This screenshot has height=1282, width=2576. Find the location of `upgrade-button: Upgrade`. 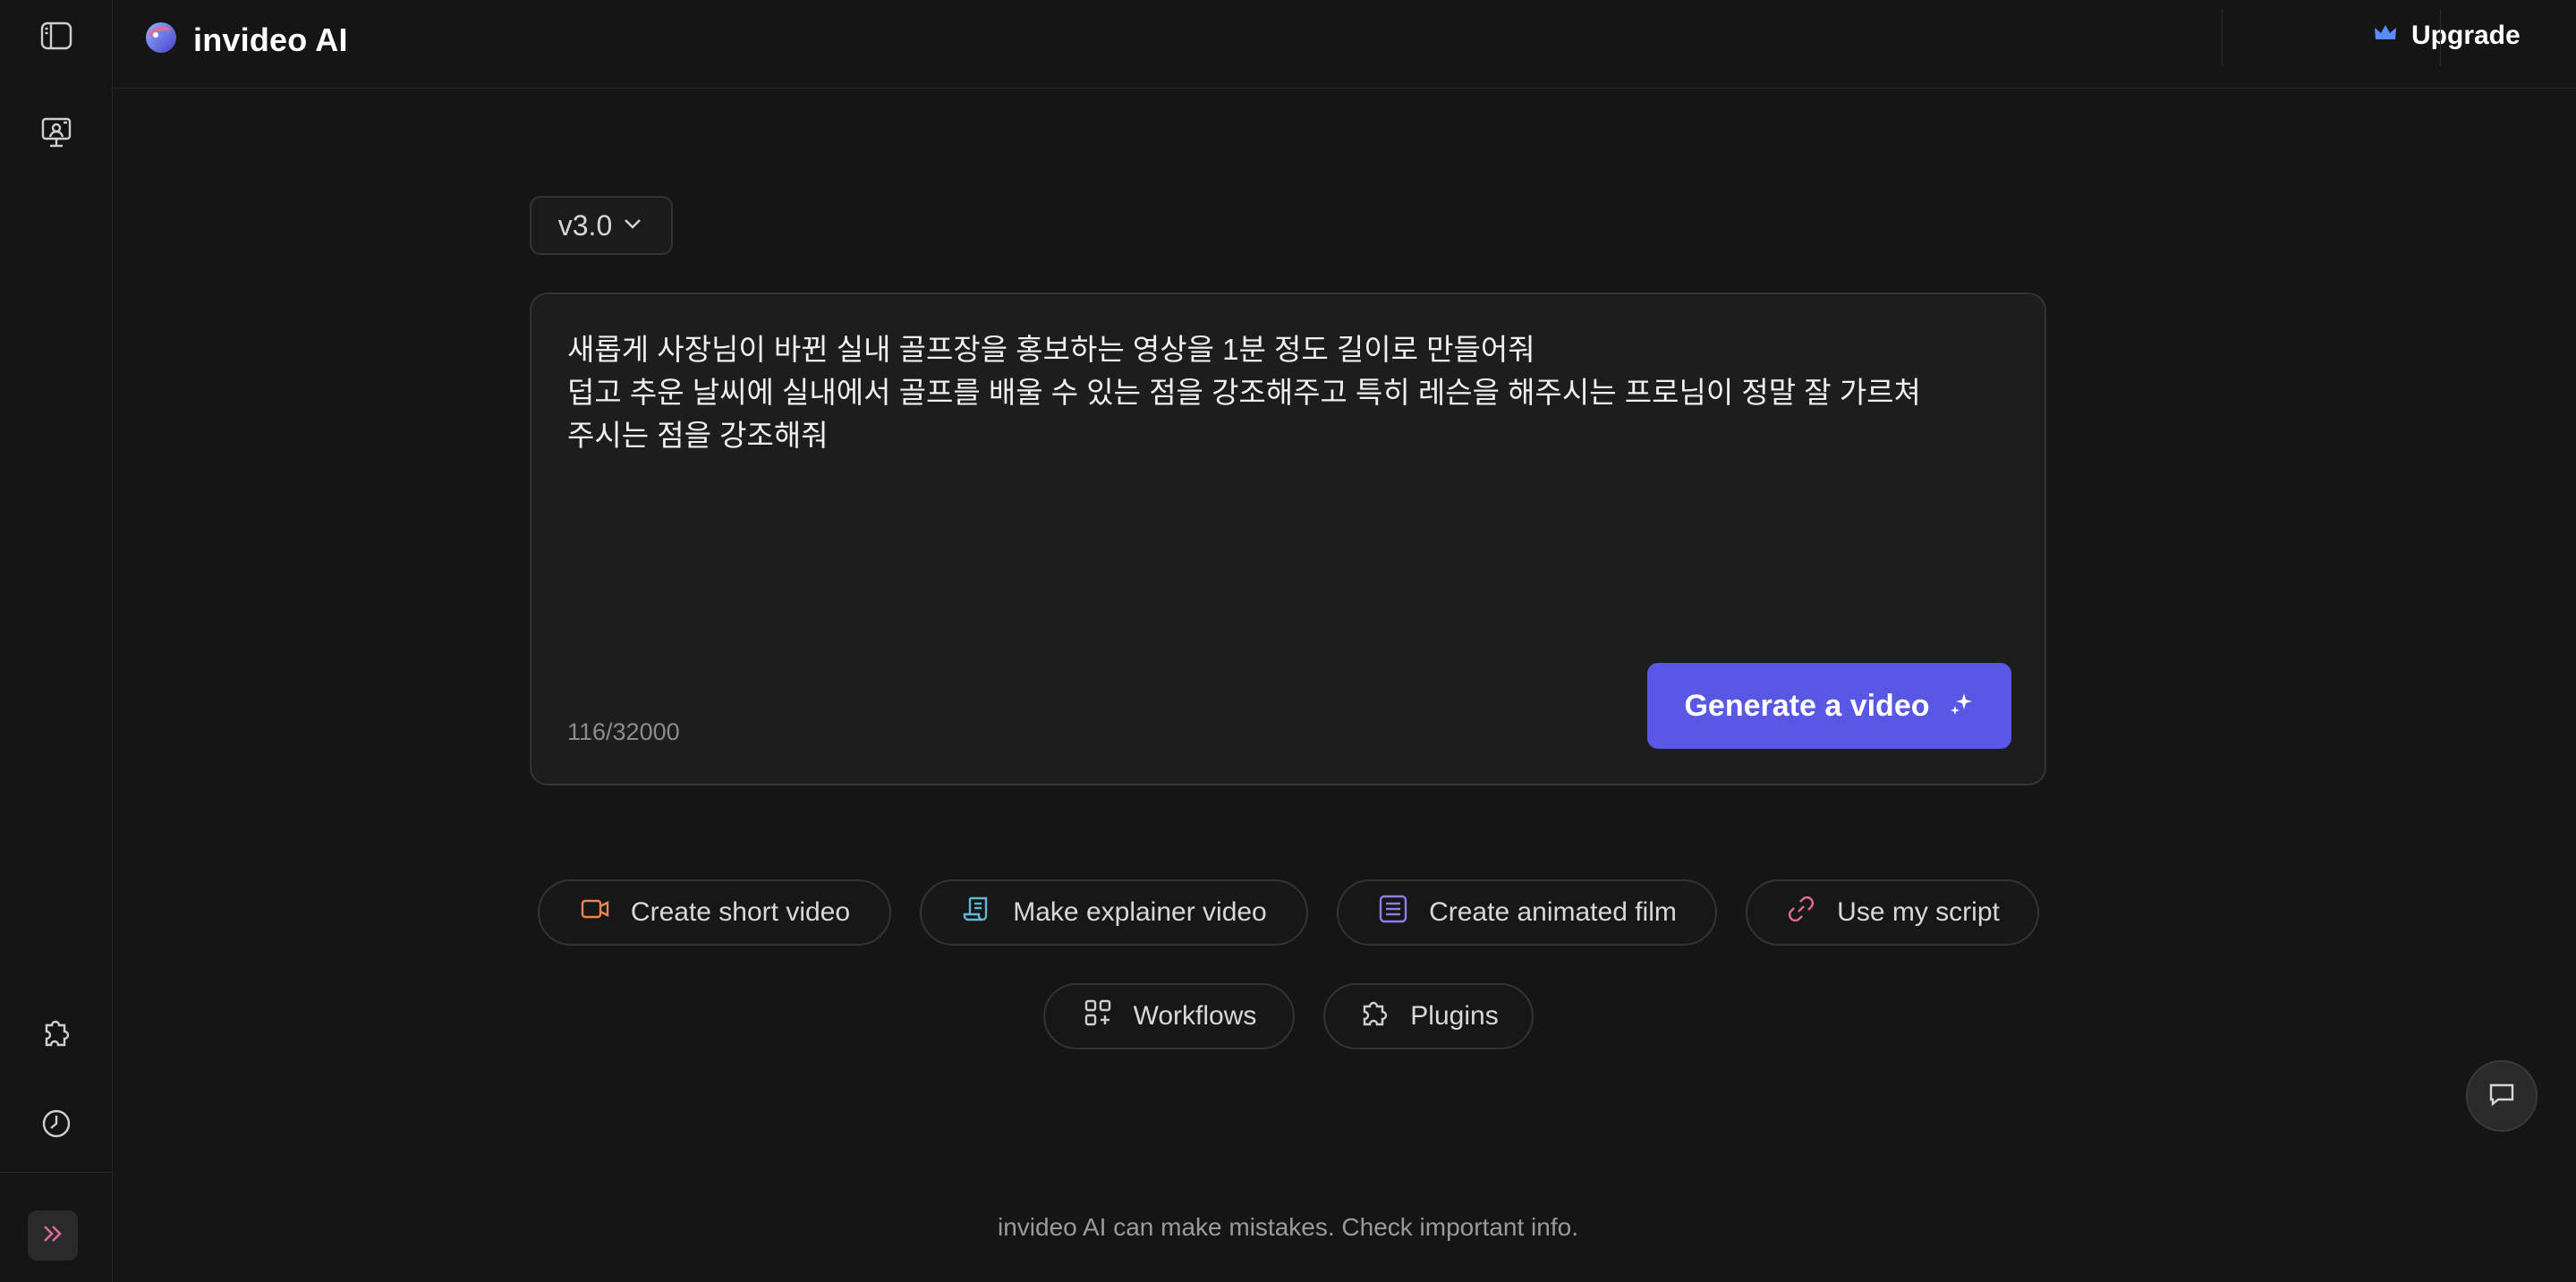

upgrade-button: Upgrade is located at coordinates (2446, 36).